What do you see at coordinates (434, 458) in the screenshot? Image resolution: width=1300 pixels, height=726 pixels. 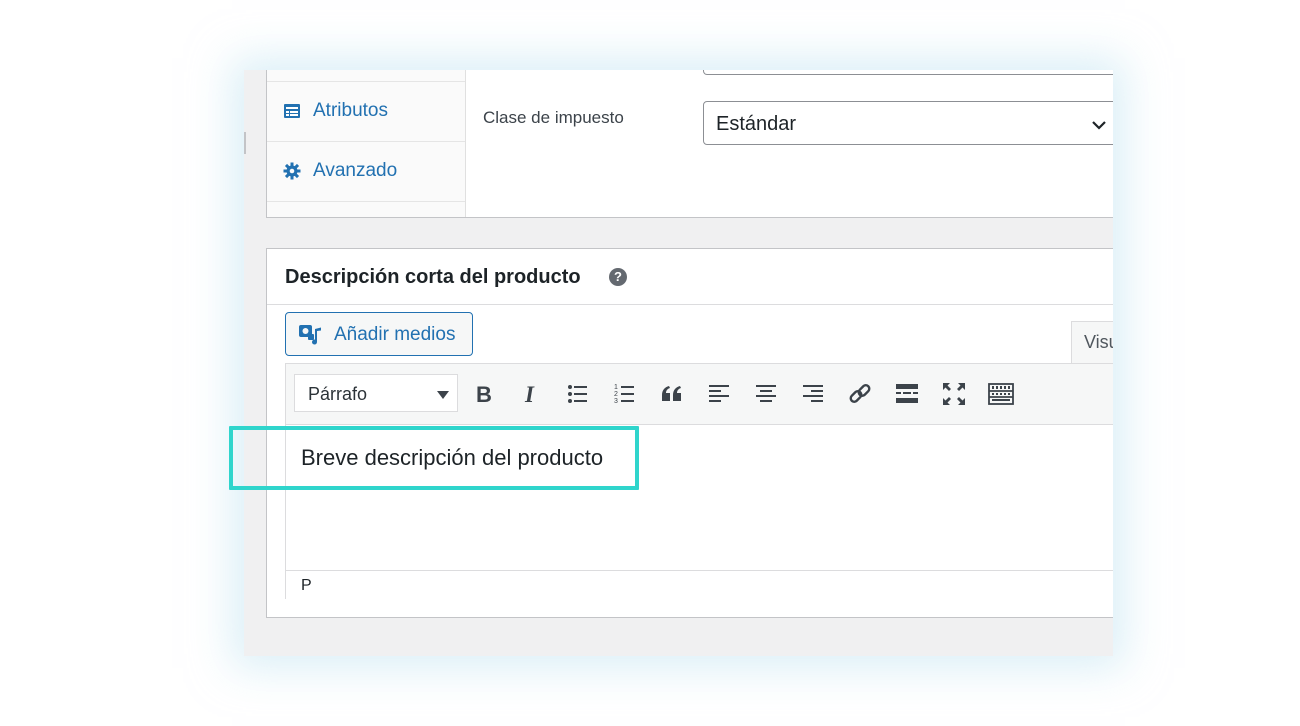 I see `highlight-box` at bounding box center [434, 458].